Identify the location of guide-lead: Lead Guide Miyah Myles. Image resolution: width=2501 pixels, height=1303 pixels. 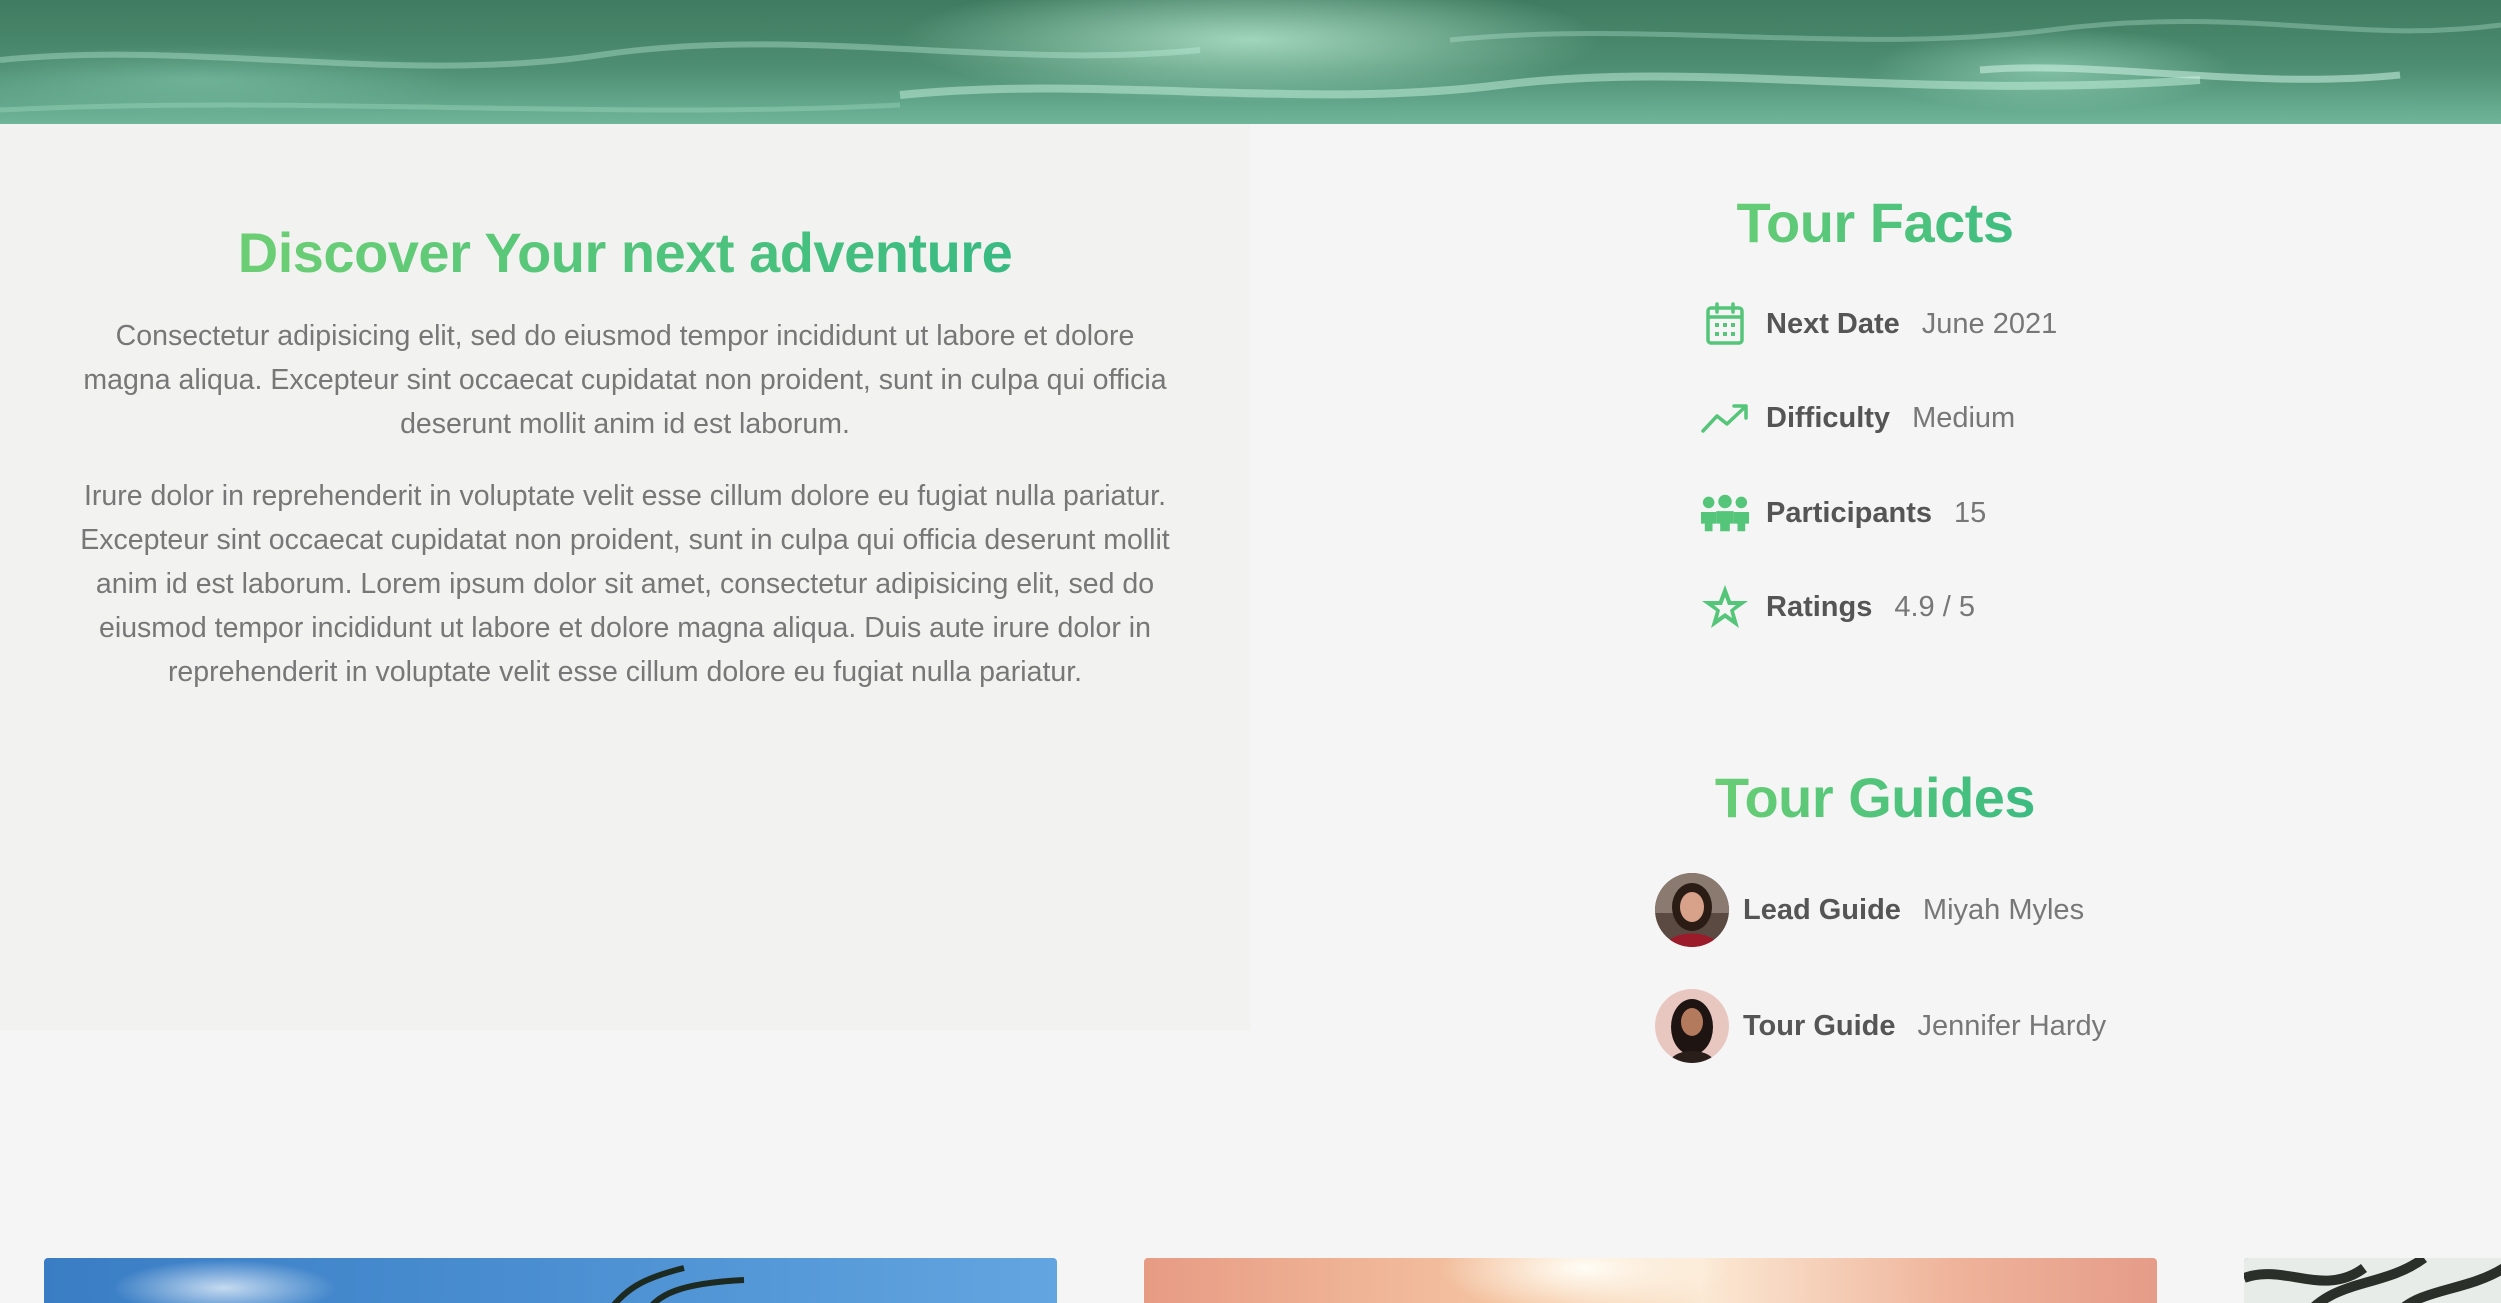
(1869, 910).